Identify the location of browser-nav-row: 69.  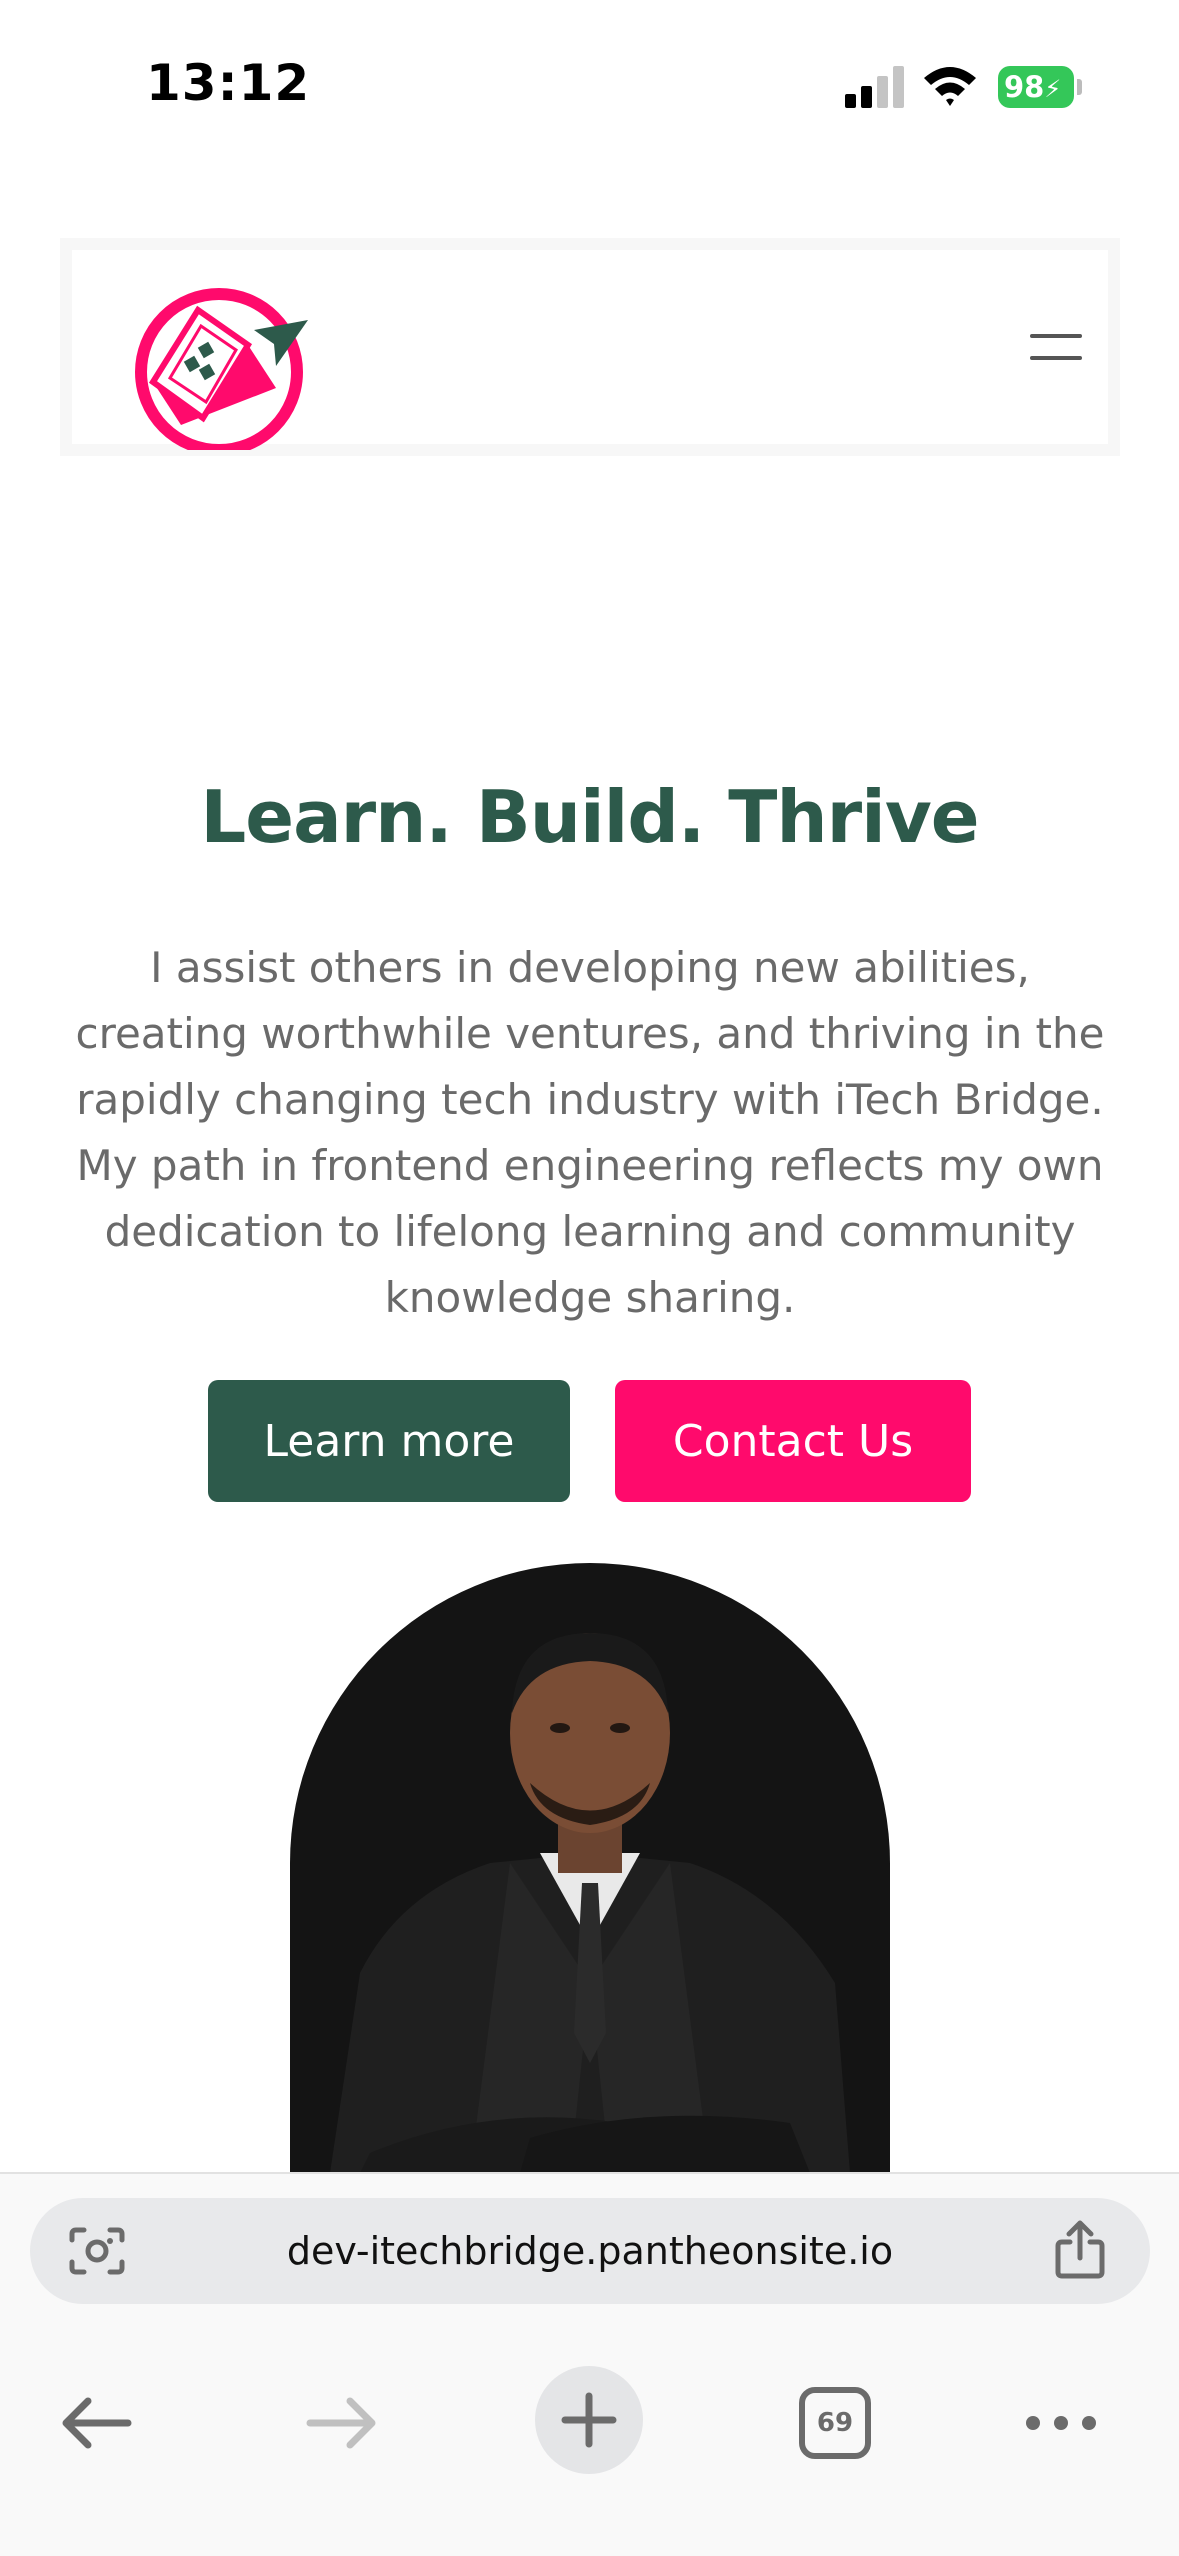
(589, 2414).